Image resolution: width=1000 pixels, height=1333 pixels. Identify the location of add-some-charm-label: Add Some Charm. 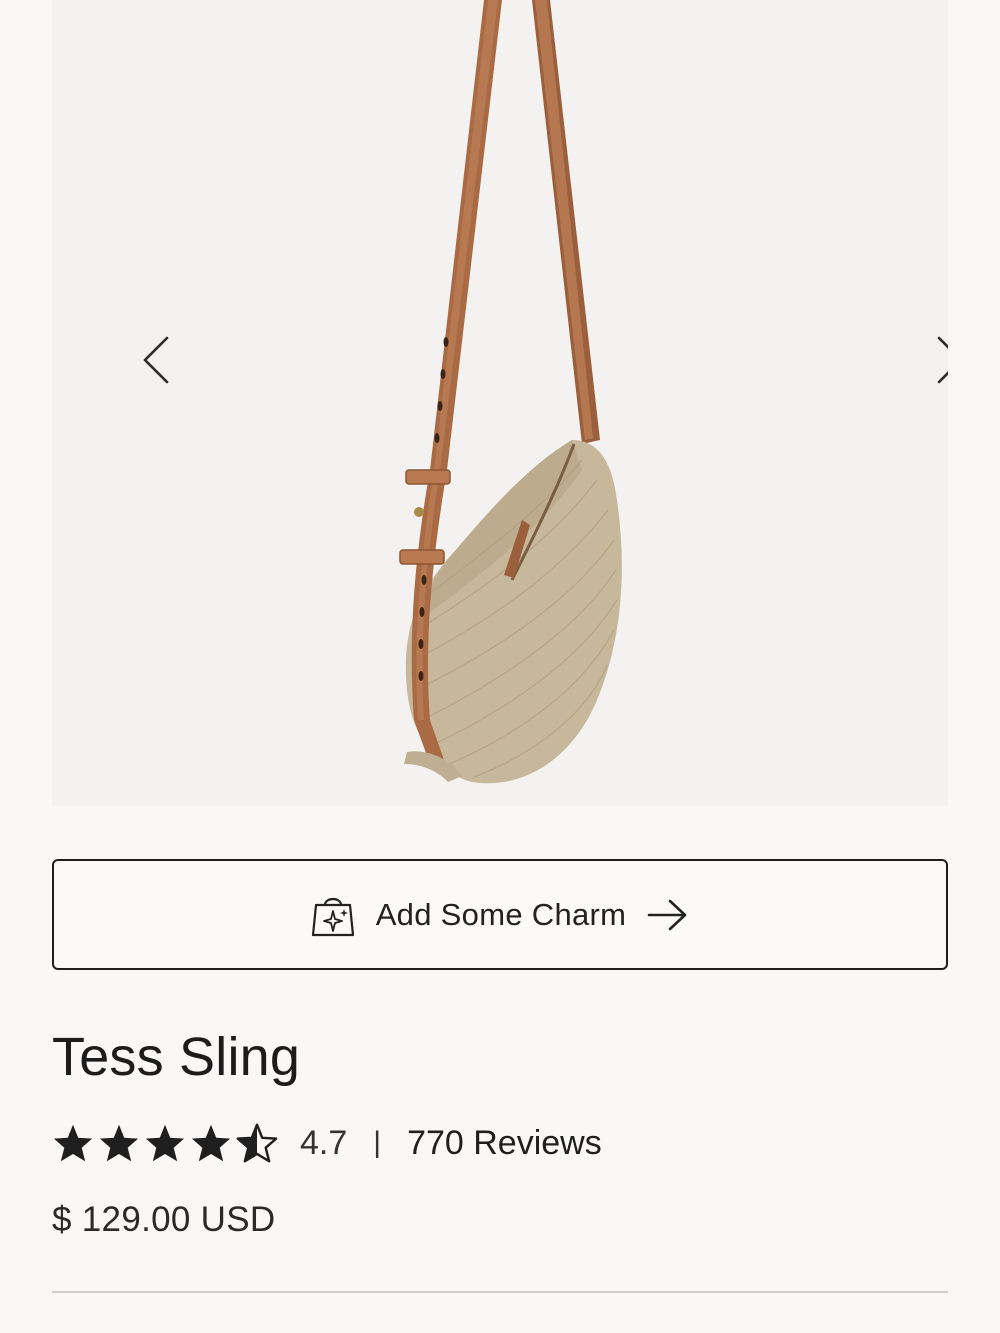
(501, 914).